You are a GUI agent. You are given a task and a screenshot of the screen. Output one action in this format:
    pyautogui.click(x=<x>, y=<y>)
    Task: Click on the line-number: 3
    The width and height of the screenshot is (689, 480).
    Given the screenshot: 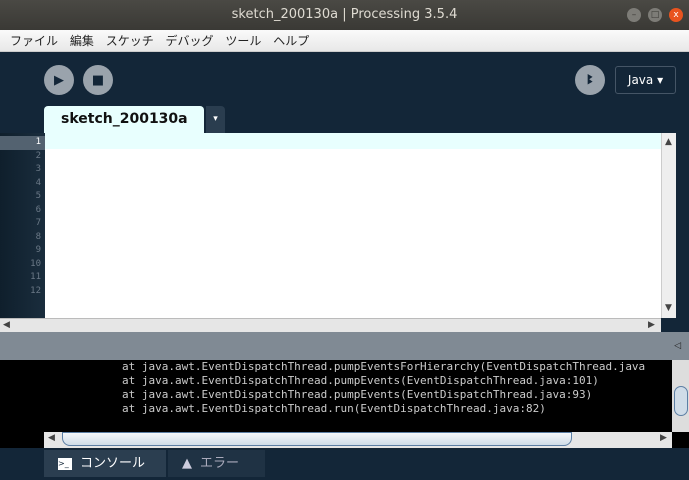 What is the action you would take?
    pyautogui.click(x=38, y=169)
    